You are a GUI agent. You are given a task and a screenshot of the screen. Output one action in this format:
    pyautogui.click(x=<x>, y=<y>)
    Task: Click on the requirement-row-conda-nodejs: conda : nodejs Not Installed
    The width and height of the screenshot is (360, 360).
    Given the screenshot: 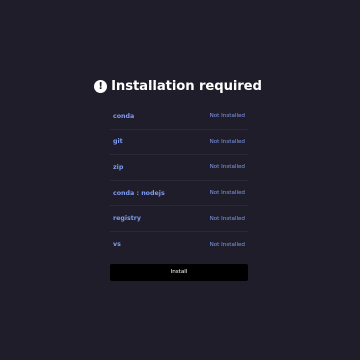 What is the action you would take?
    pyautogui.click(x=179, y=194)
    